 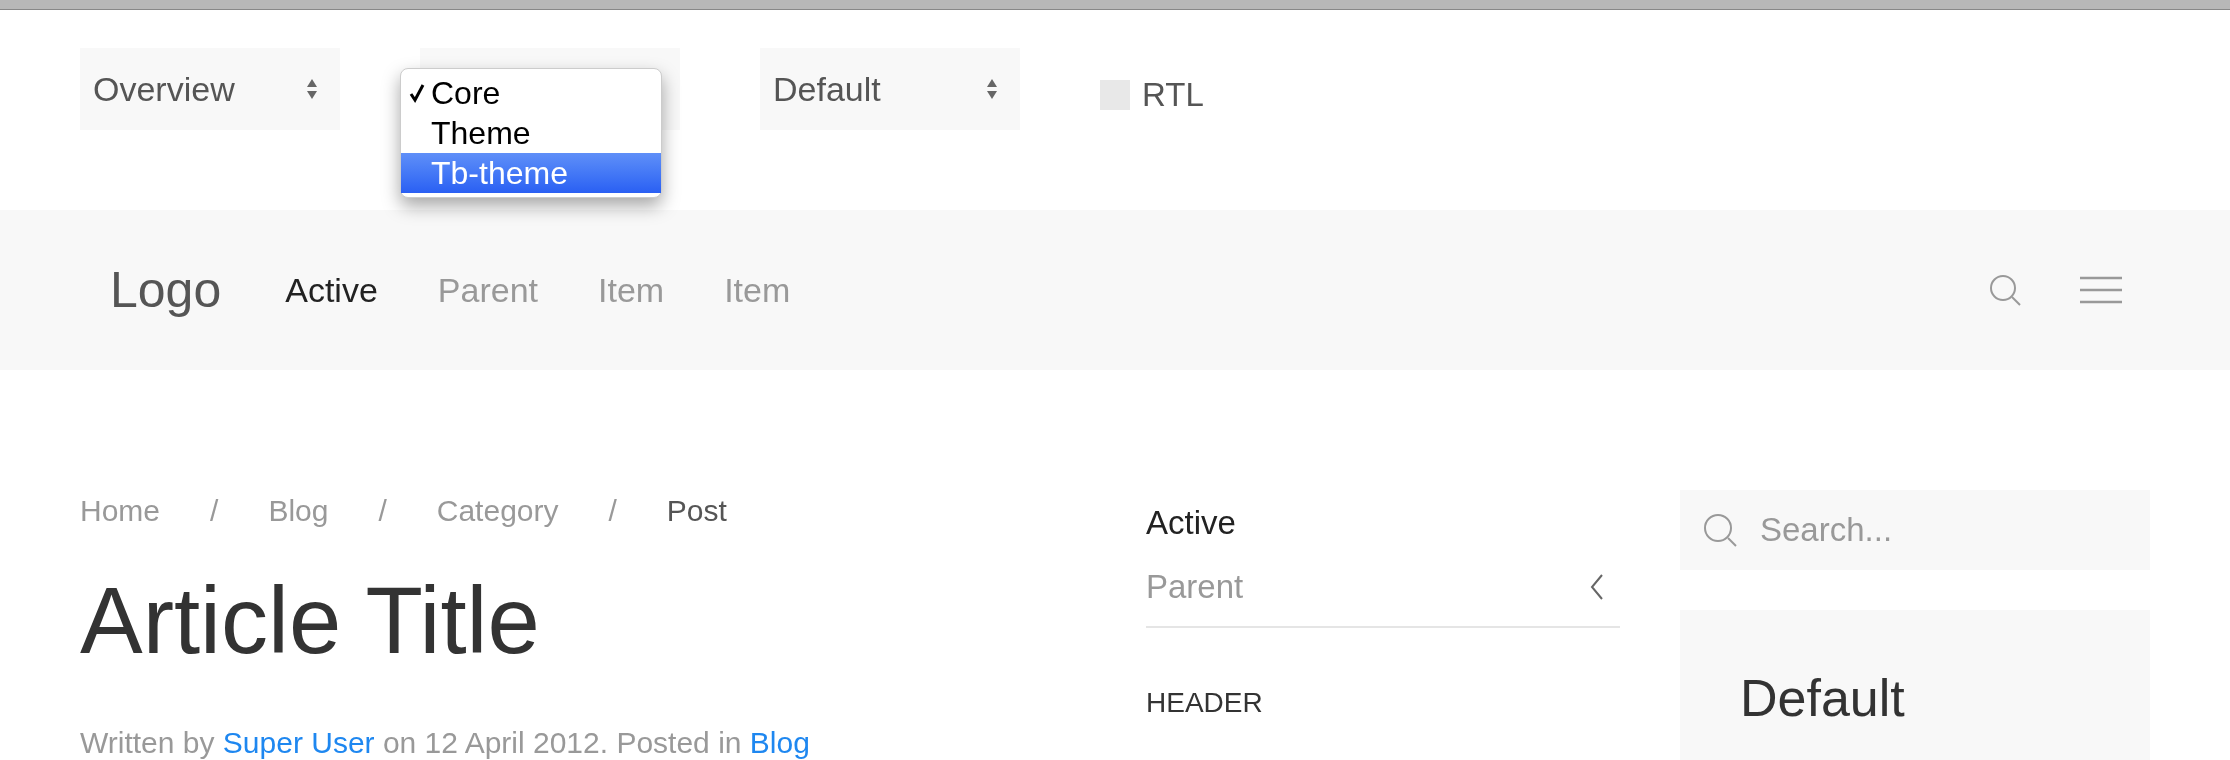 What do you see at coordinates (417, 93) in the screenshot?
I see `checkmark-icon` at bounding box center [417, 93].